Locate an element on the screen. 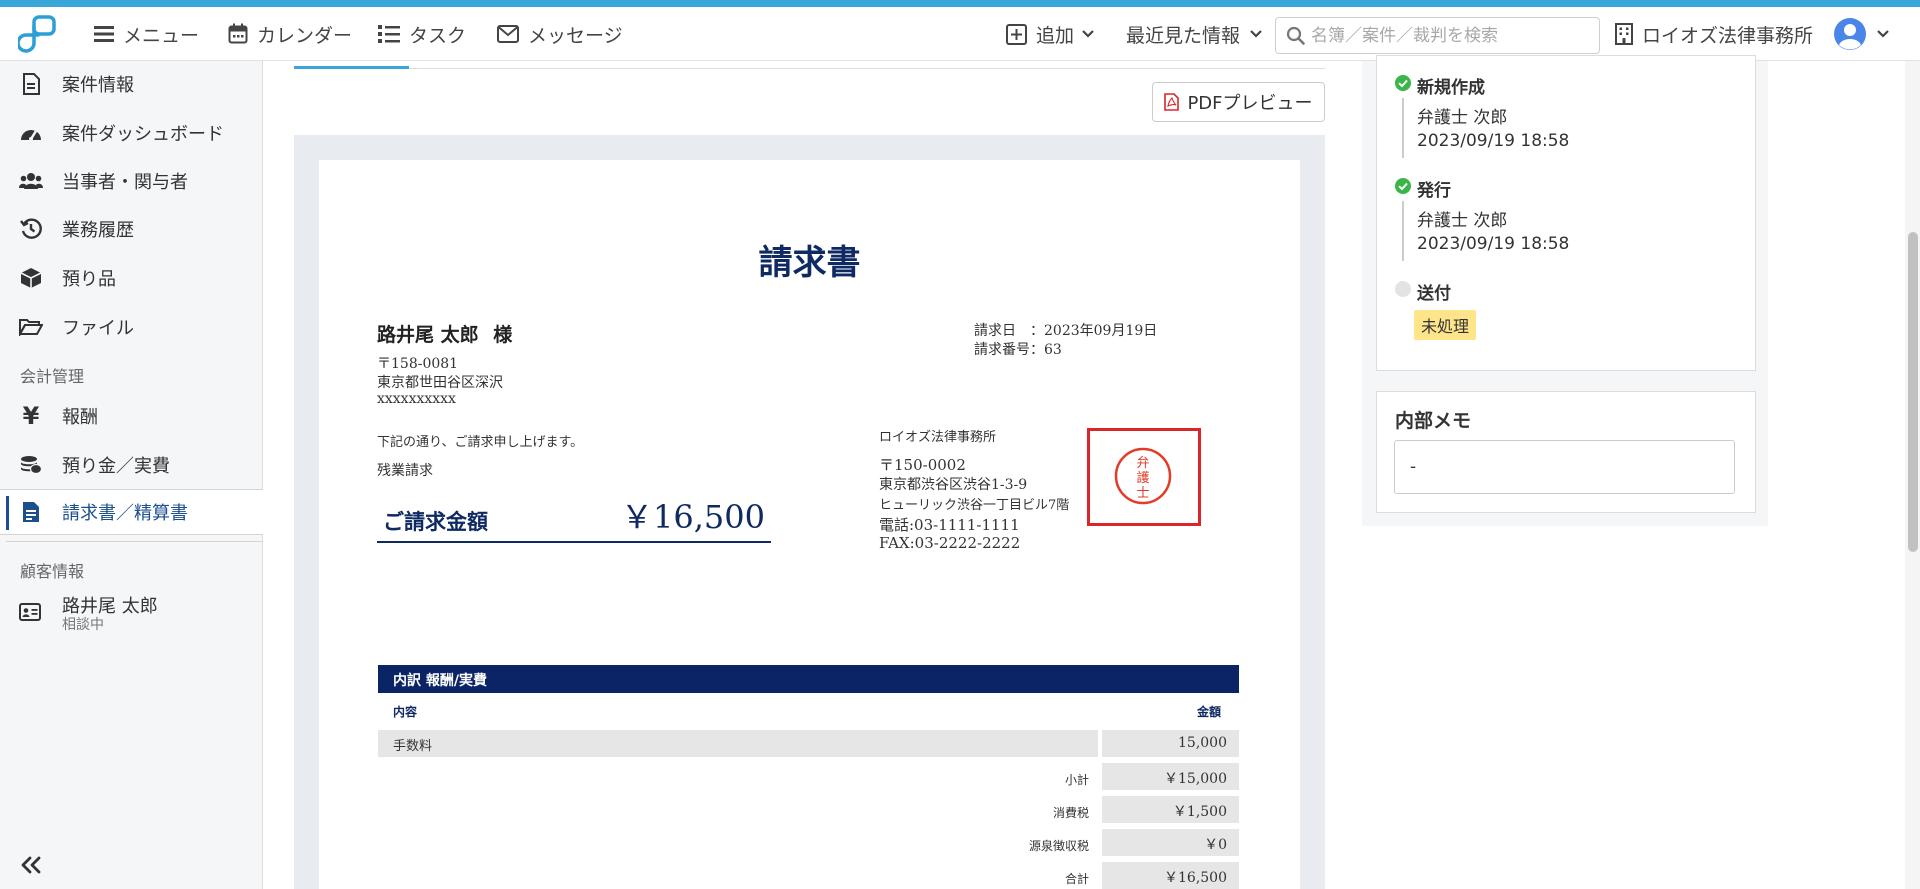 The width and height of the screenshot is (1920, 889). sidebar-item-case-dashboard: 案件ダッシュボード is located at coordinates (131, 133).